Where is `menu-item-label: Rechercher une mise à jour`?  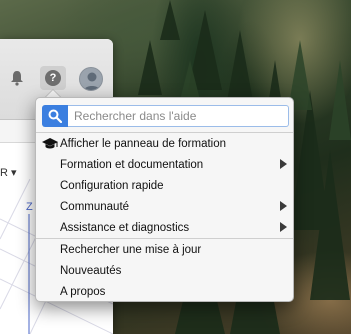
menu-item-label: Rechercher une mise à jour is located at coordinates (131, 249).